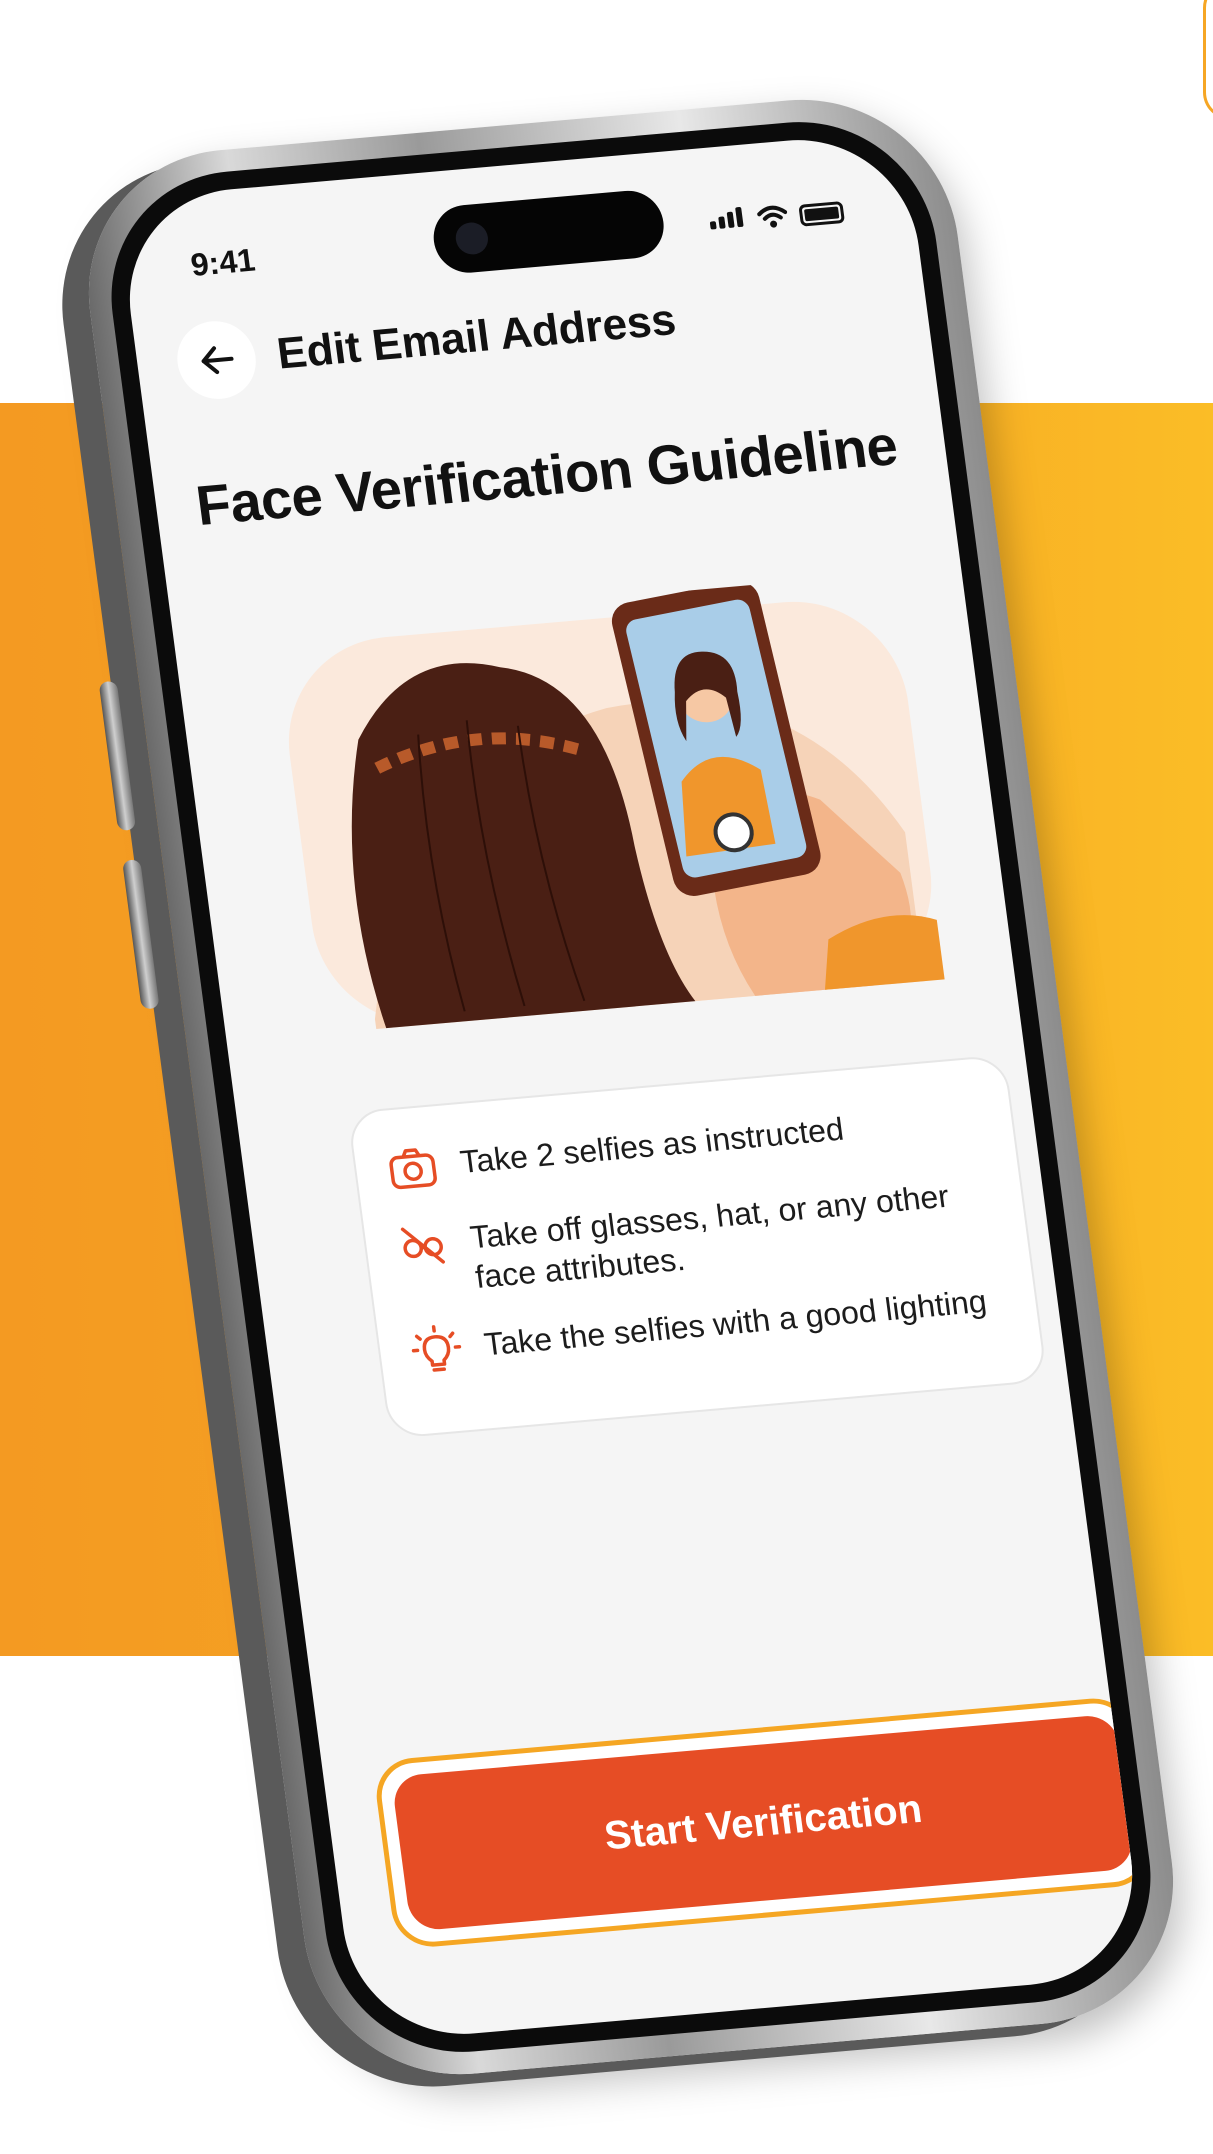  I want to click on no-glasses-icon, so click(422, 1245).